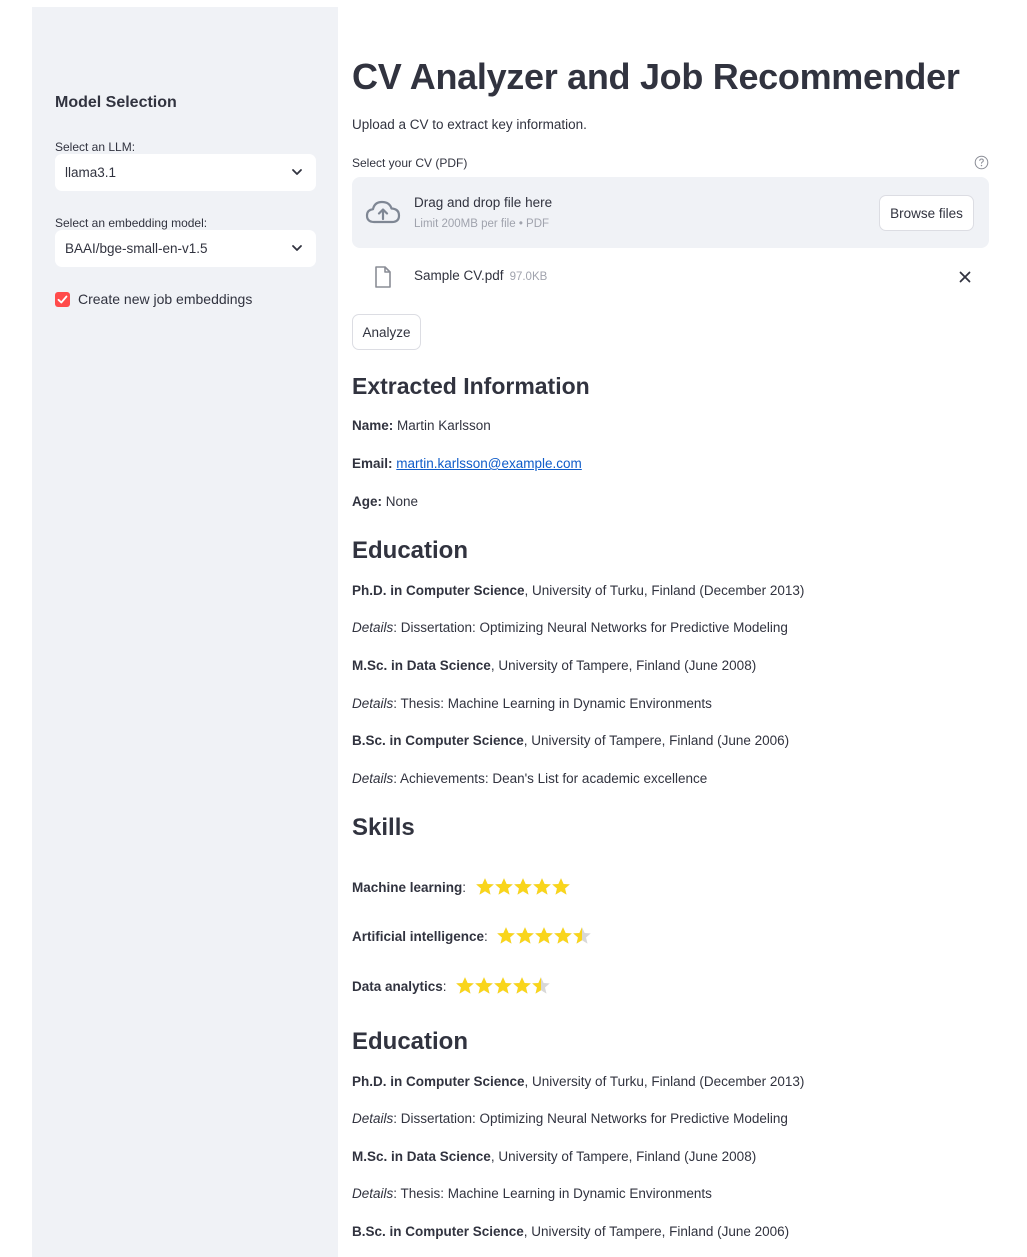 This screenshot has width=1027, height=1257. What do you see at coordinates (489, 463) in the screenshot?
I see `email-link: martin.karlsson@example.com` at bounding box center [489, 463].